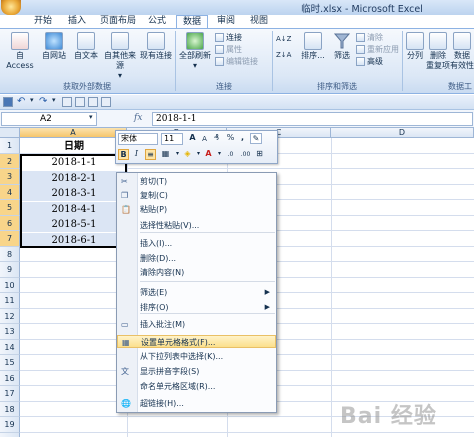  I want to click on currency-format-icon: ₰, so click(216, 138).